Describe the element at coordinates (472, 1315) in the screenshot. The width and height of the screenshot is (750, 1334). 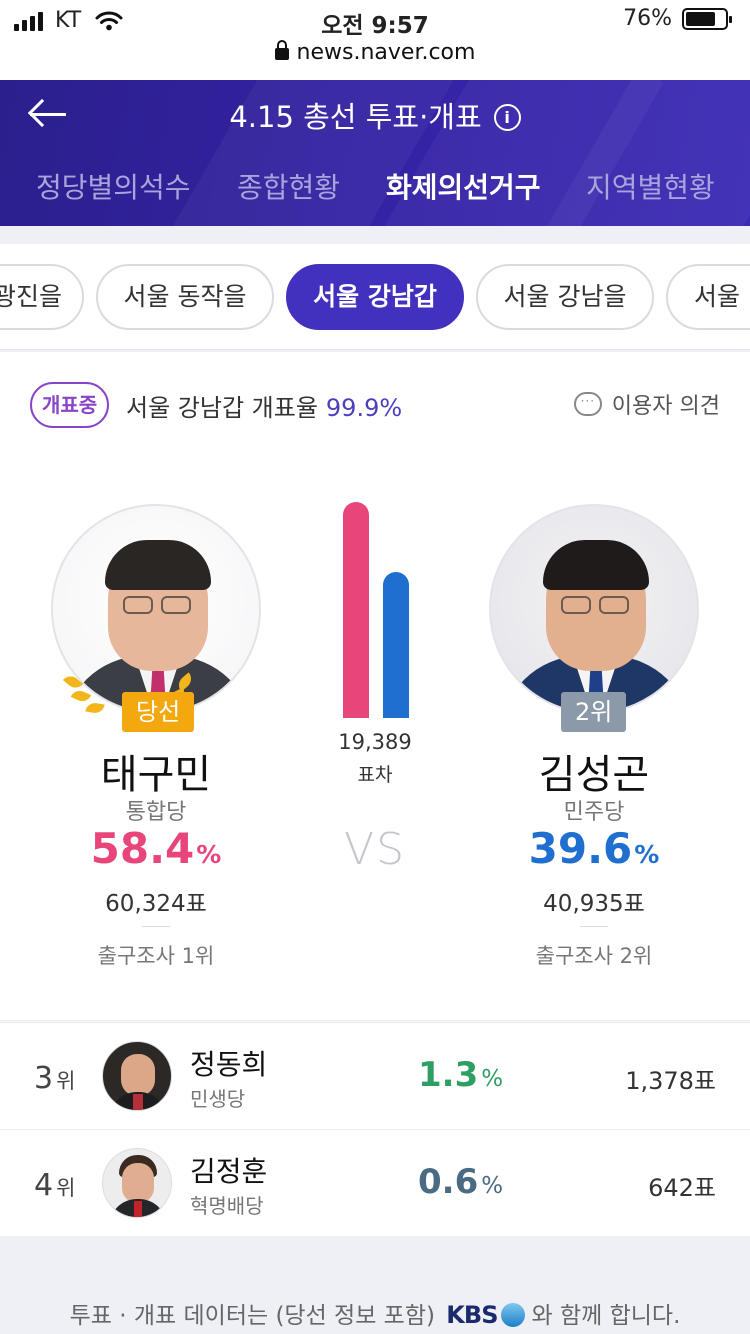
I see `kbs-logo: KBS` at that location.